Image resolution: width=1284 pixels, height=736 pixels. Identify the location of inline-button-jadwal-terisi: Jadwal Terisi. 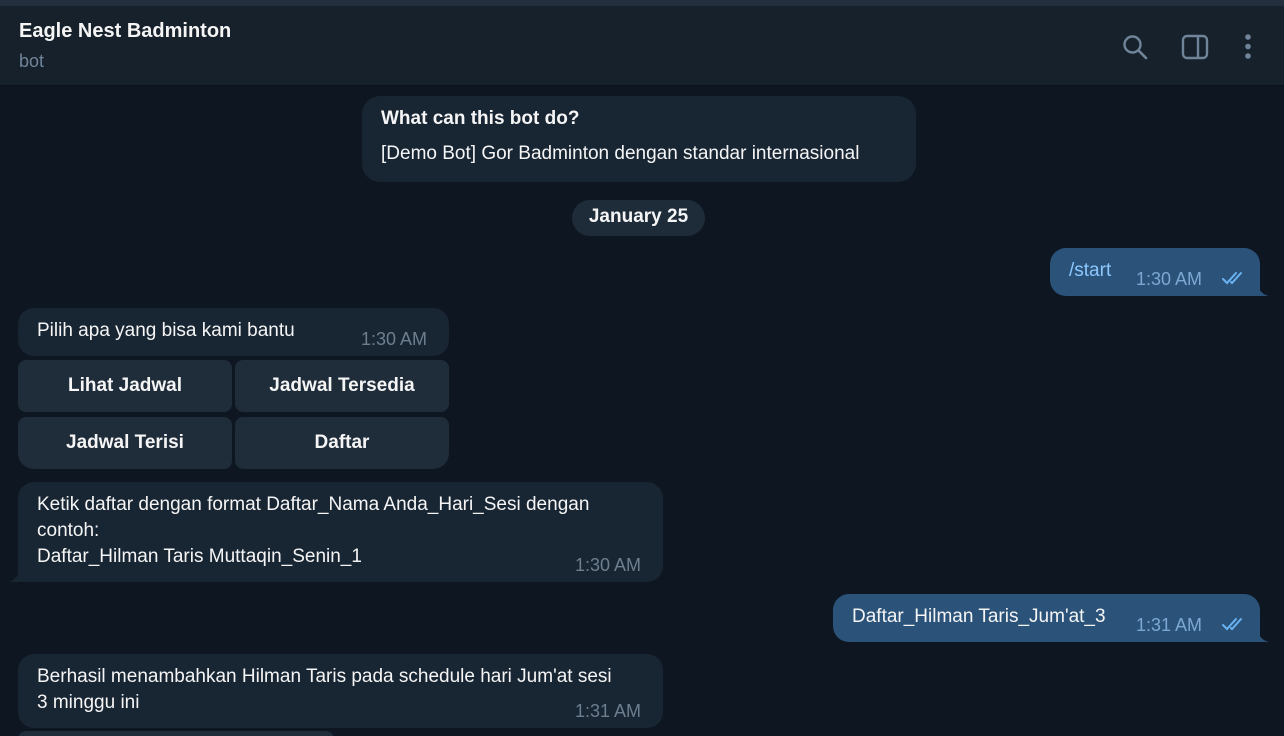
(125, 443).